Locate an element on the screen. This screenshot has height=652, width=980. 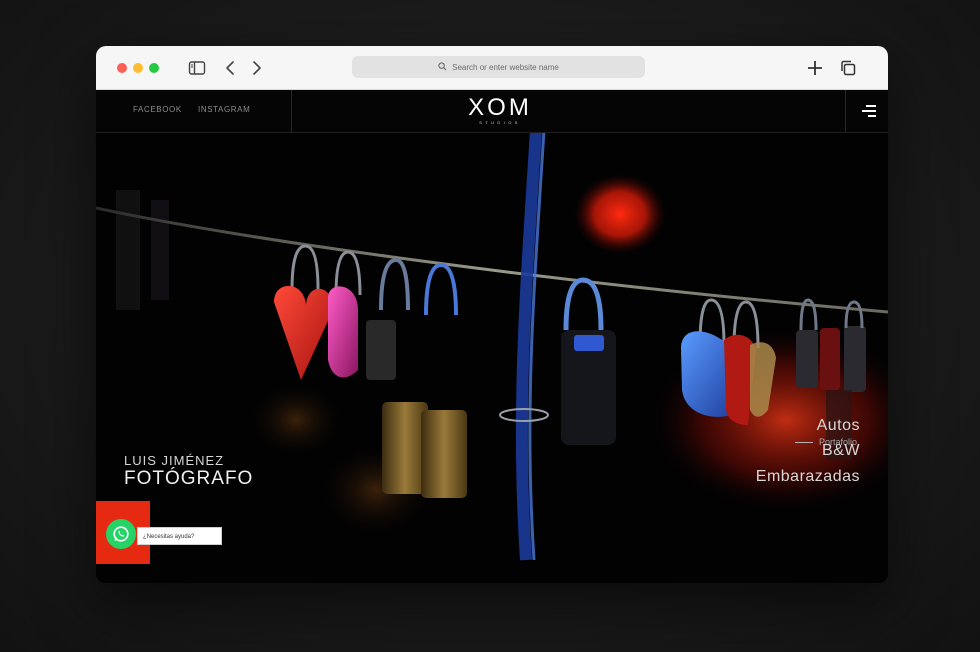
address-placeholder: Search or enter website name is located at coordinates (505, 67).